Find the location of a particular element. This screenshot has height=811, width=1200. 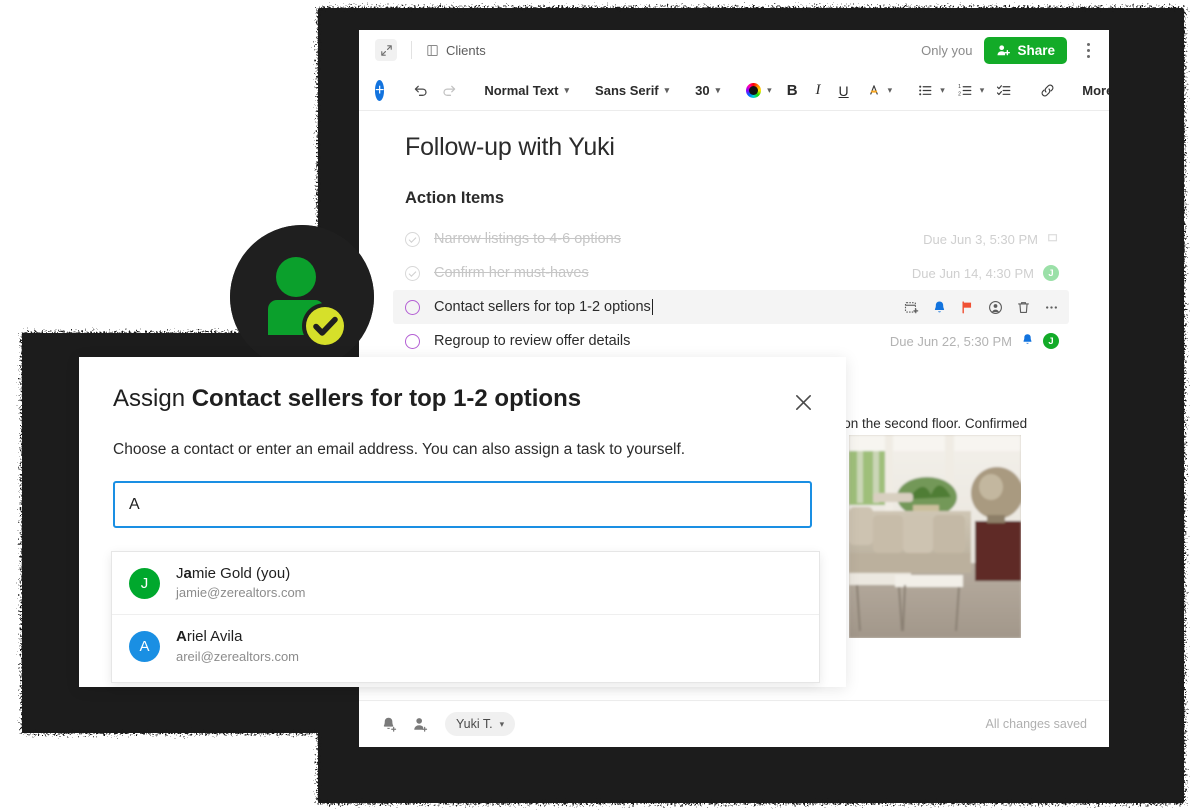

list-item: A Ariel Avila areil@zerealtors.com is located at coordinates (465, 648).